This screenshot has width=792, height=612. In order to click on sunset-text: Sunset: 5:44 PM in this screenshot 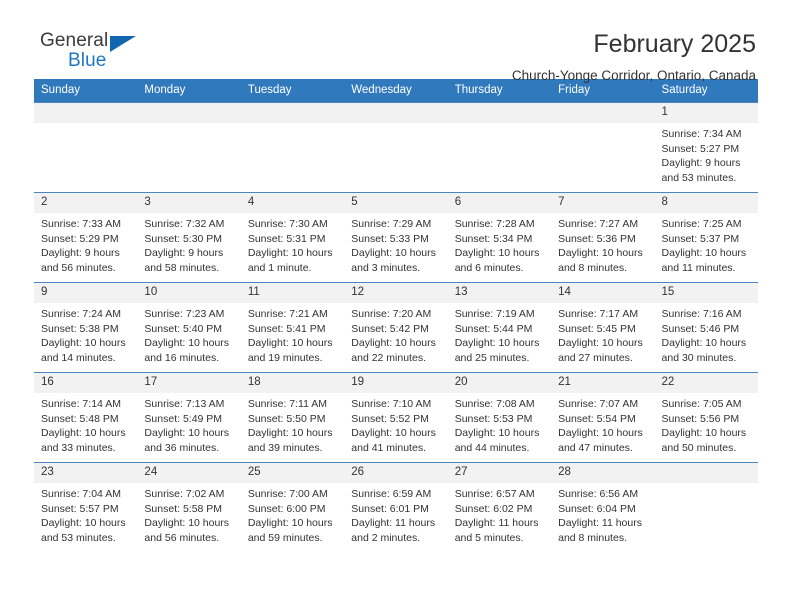, I will do `click(493, 328)`.